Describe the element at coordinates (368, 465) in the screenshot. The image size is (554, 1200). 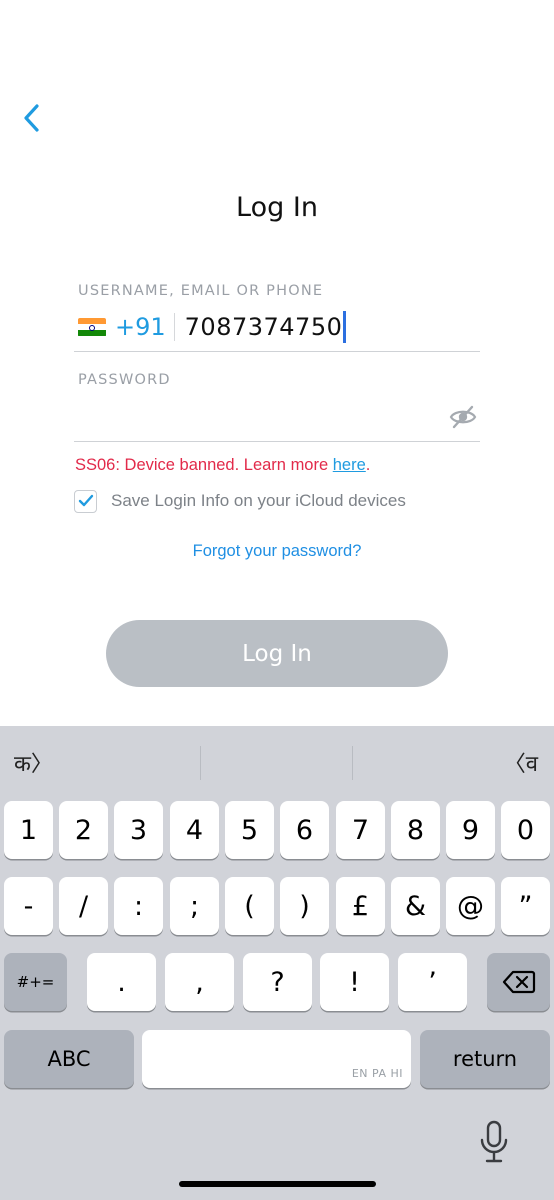
I see `error-tail: .` at that location.